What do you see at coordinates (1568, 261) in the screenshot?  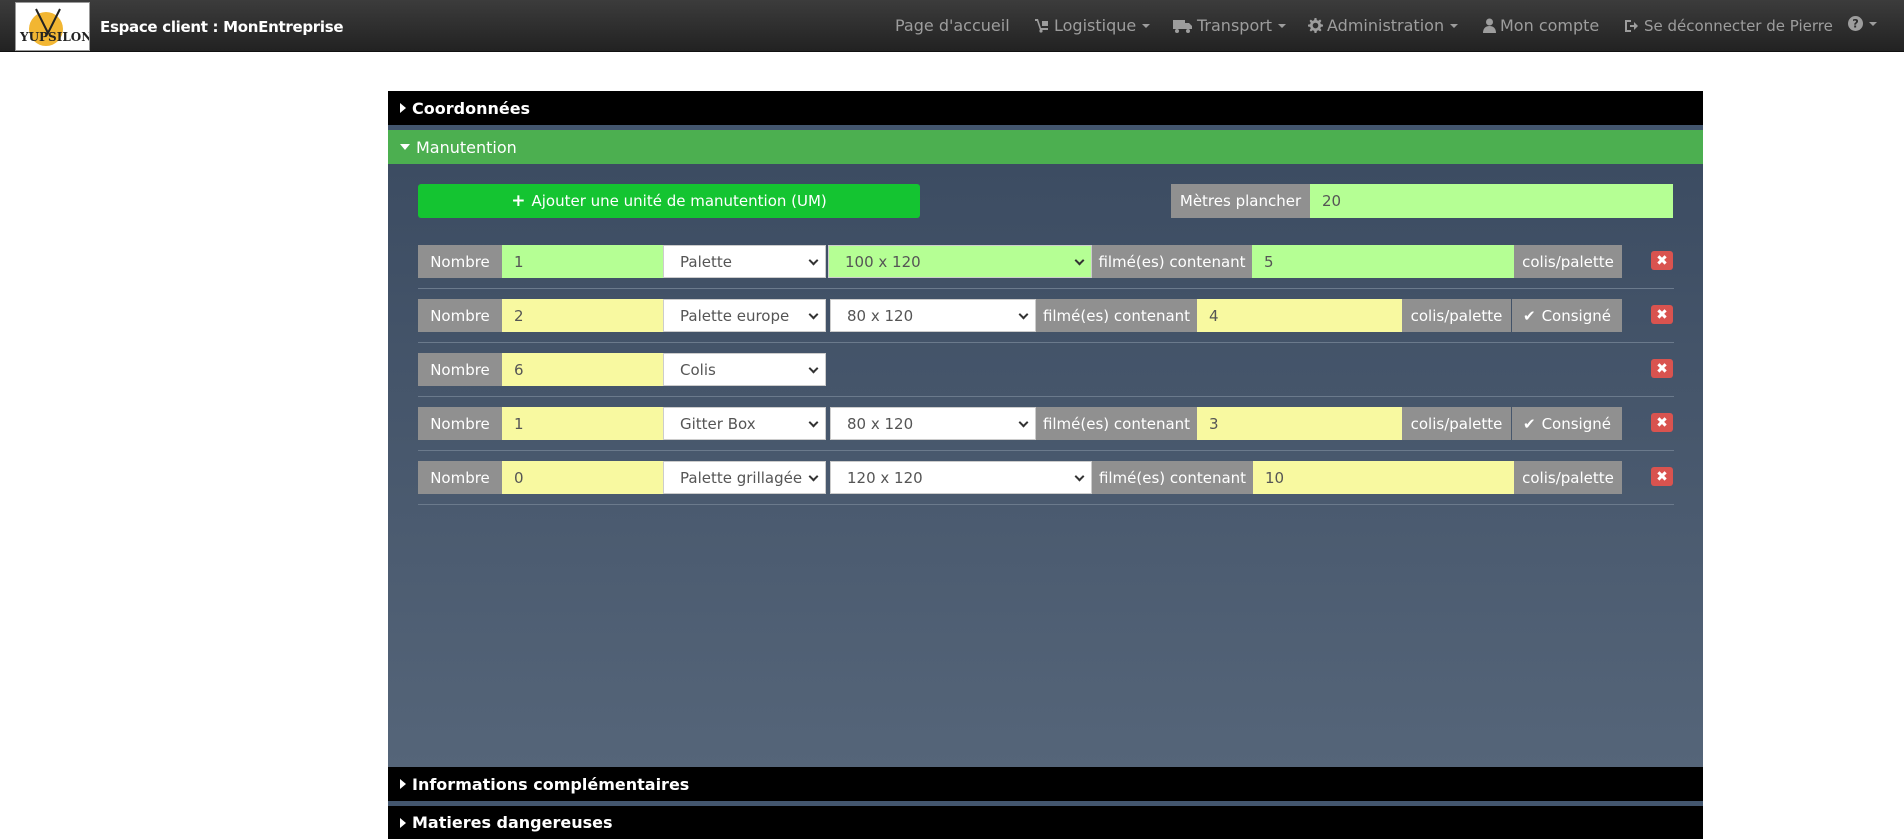 I see `row1-unit-label: colis/palette` at bounding box center [1568, 261].